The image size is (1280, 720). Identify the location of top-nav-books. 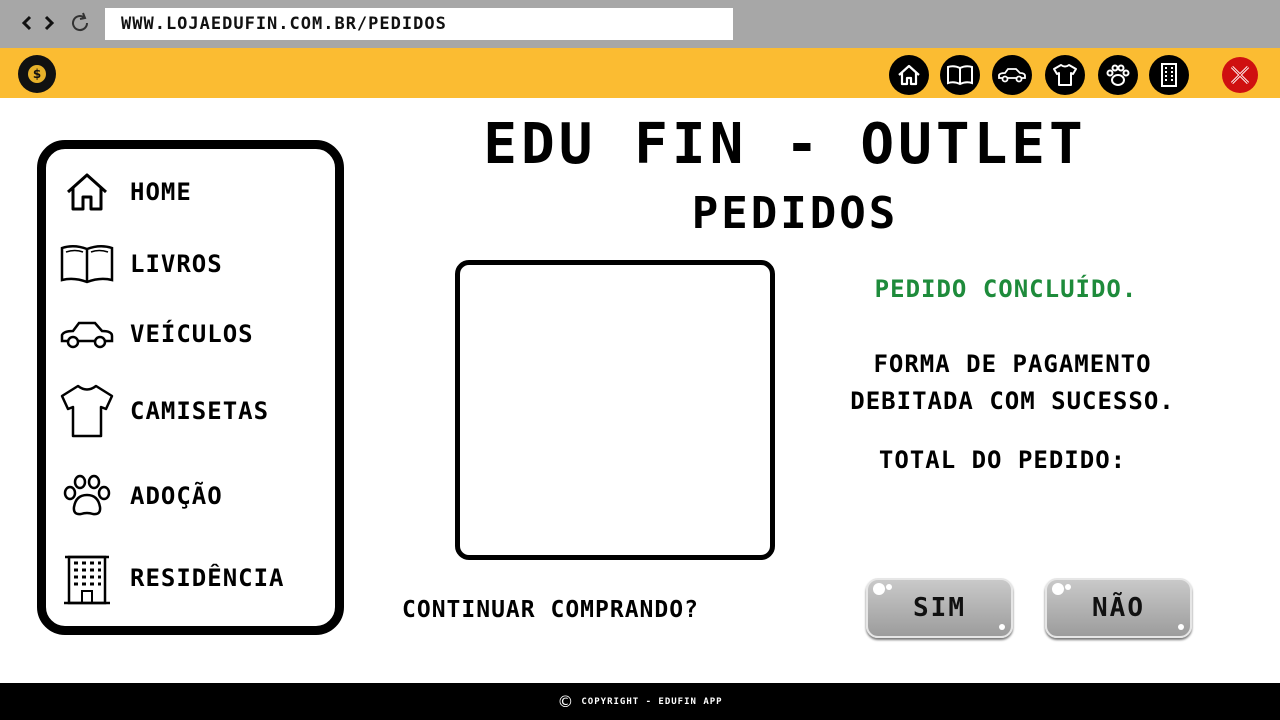
(960, 75).